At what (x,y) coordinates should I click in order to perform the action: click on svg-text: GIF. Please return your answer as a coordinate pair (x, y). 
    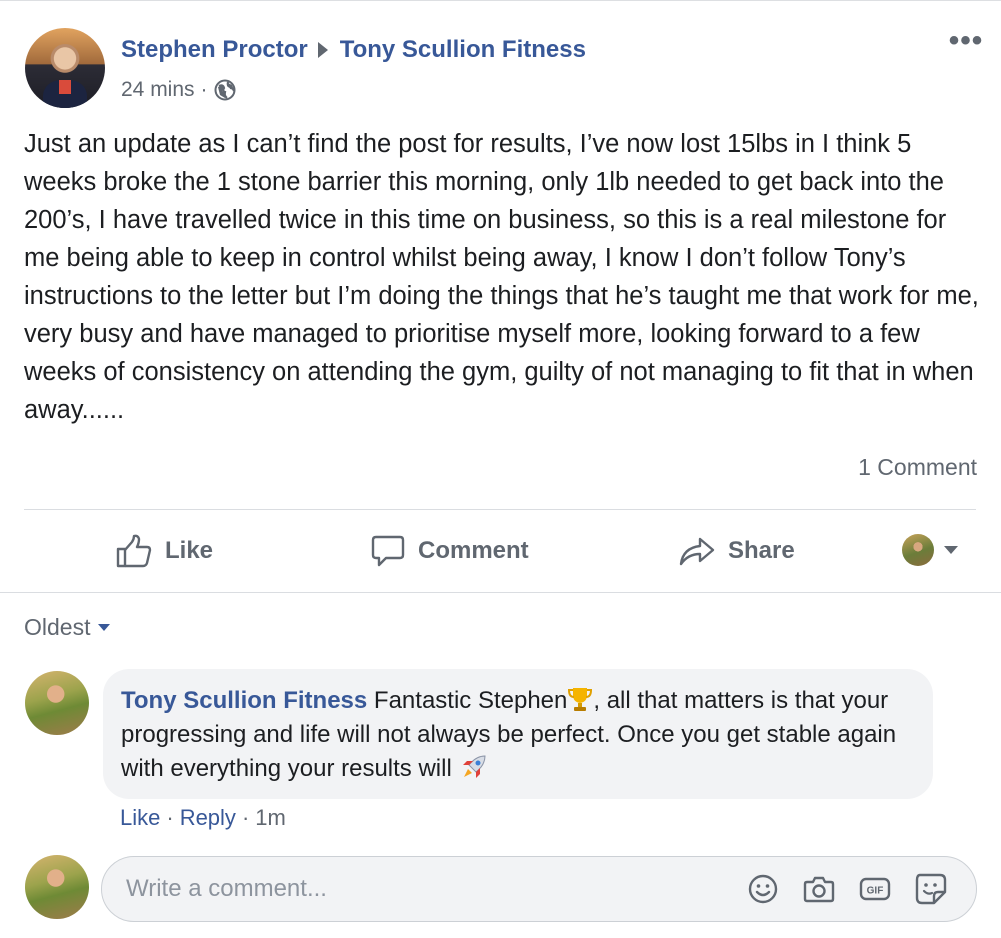
    Looking at the image, I should click on (875, 891).